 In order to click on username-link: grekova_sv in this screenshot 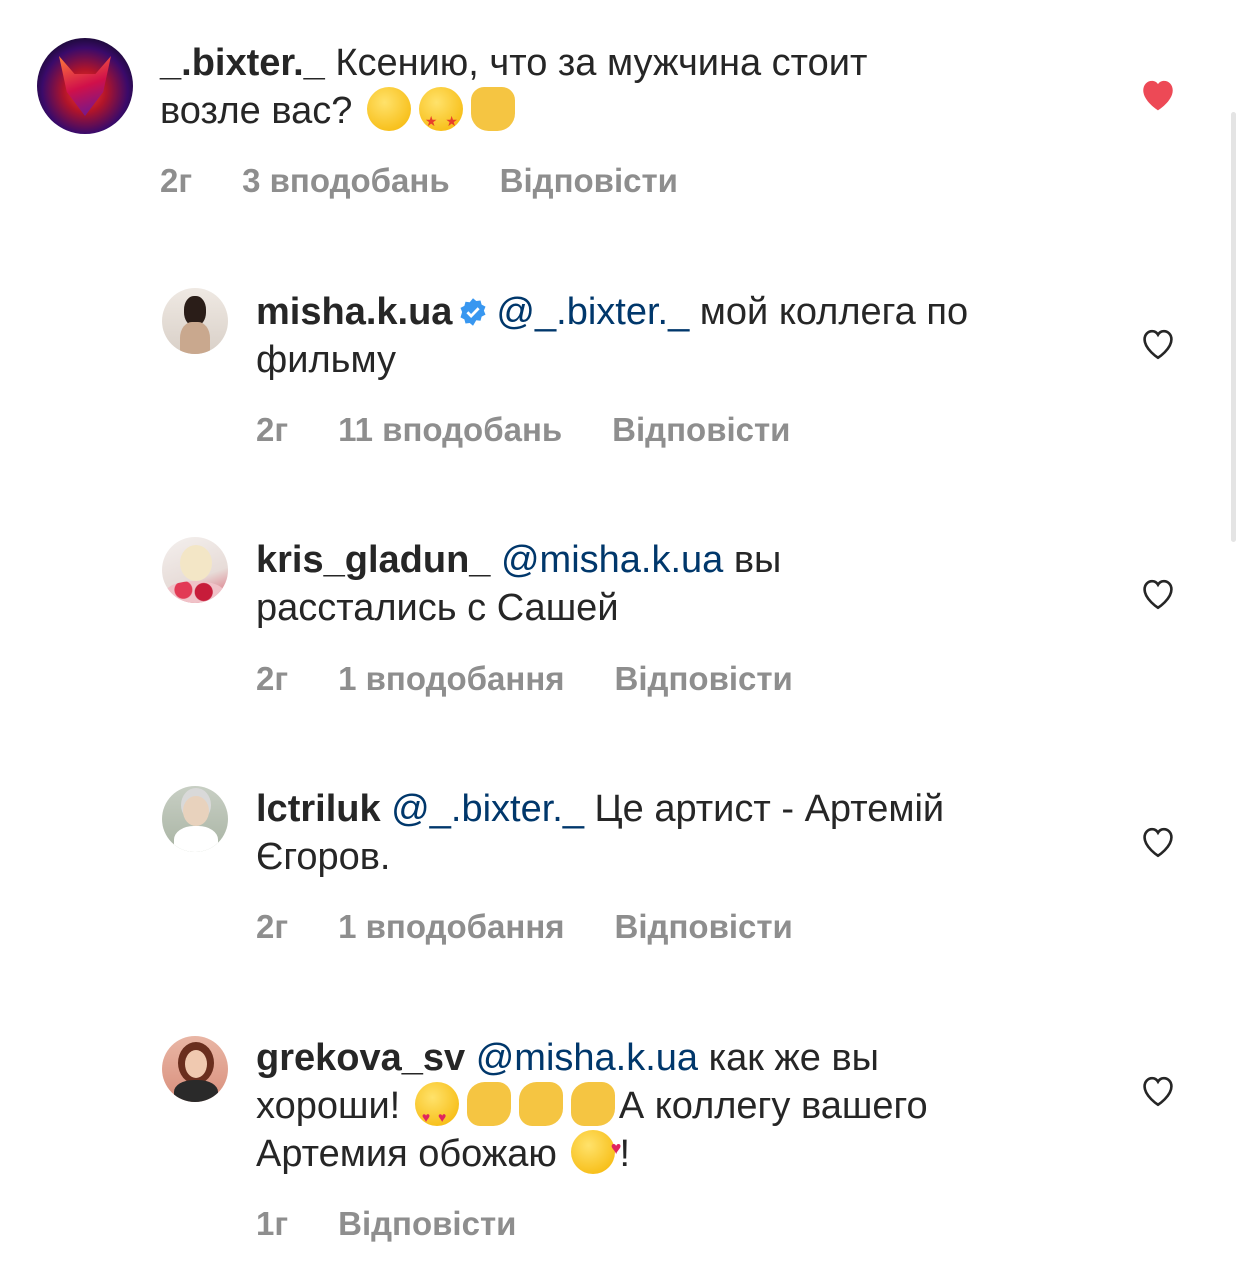, I will do `click(360, 1058)`.